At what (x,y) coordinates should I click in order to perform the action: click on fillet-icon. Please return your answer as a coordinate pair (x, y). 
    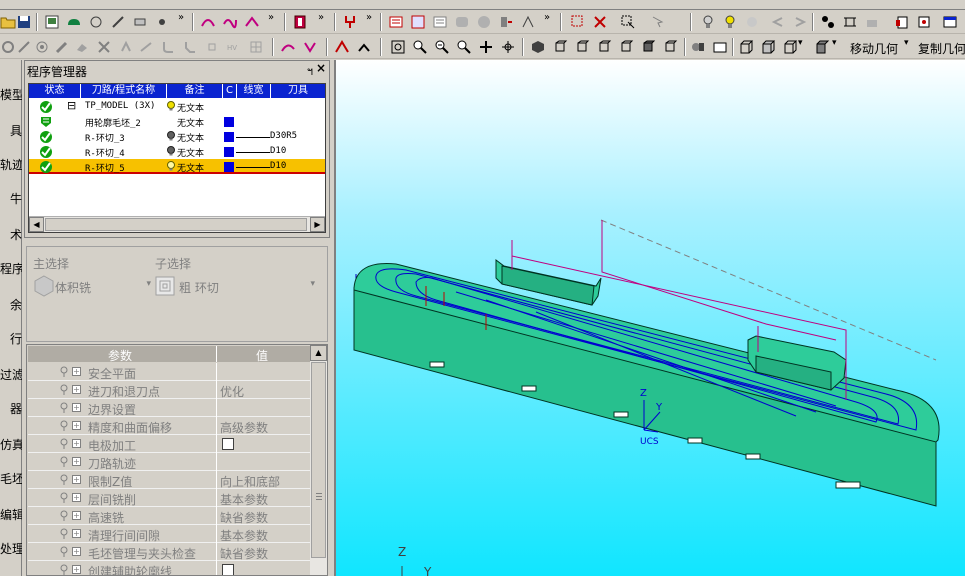
    Looking at the image, I should click on (168, 47).